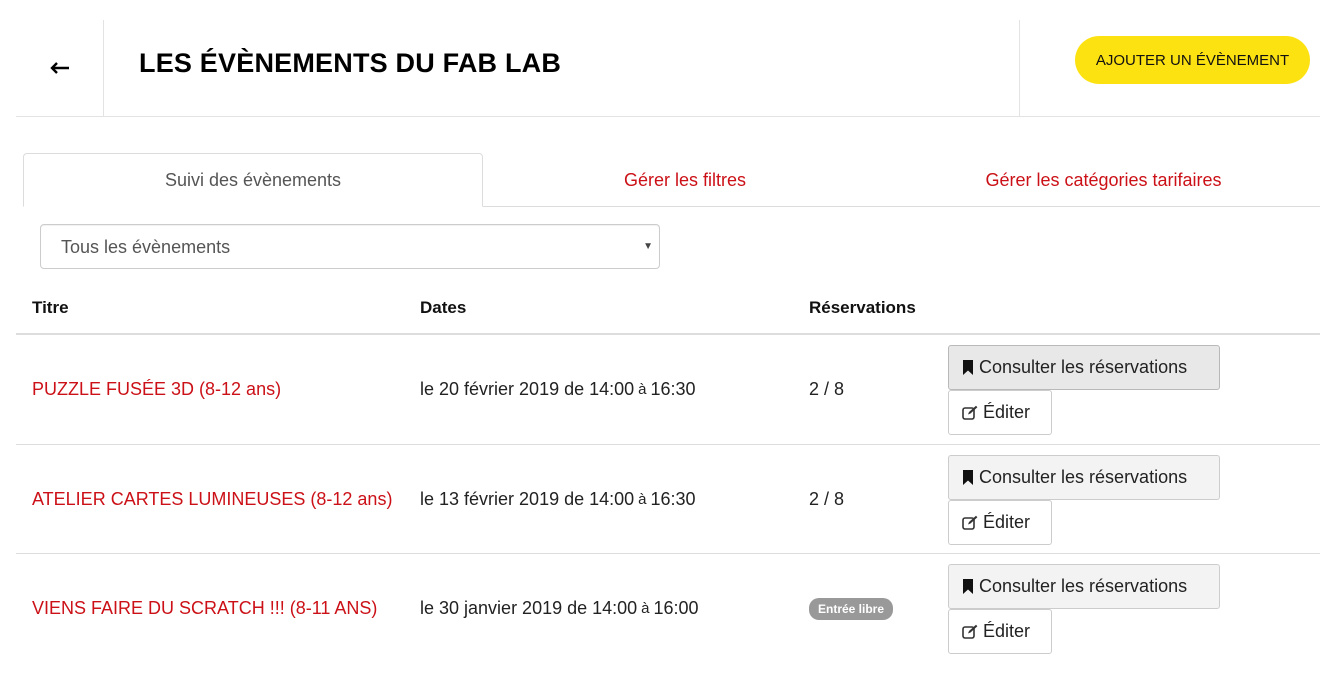 This screenshot has height=686, width=1320. What do you see at coordinates (156, 389) in the screenshot?
I see `event-title-link: PUZZLE FUSÉE 3D (8-12 ans)` at bounding box center [156, 389].